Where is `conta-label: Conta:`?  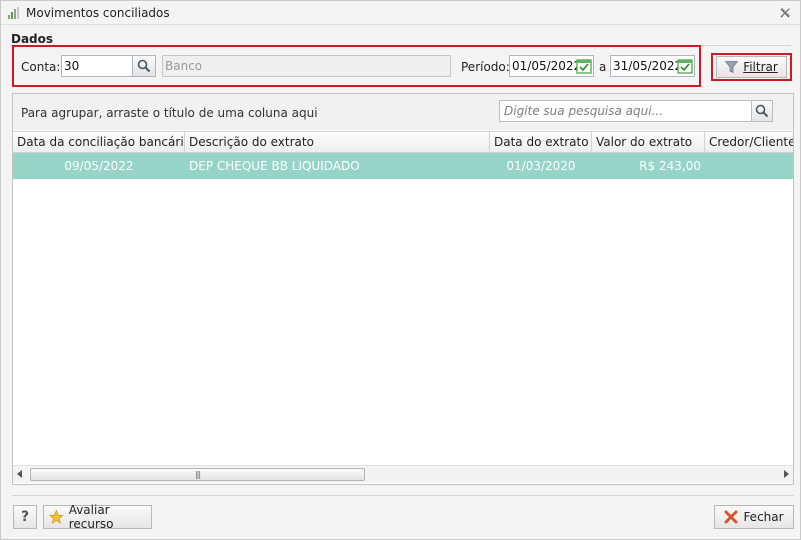
conta-label: Conta: is located at coordinates (41, 67).